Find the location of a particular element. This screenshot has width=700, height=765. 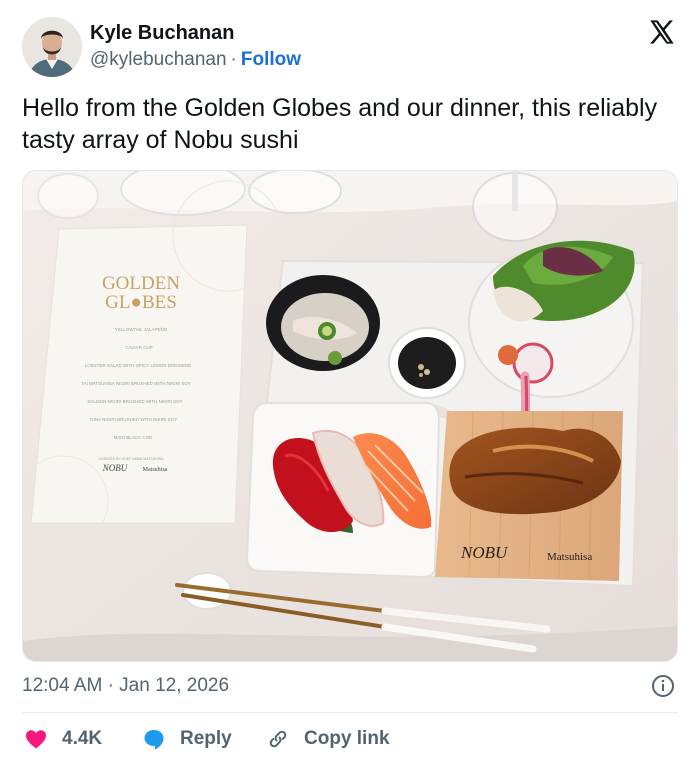

reply-button: Reply is located at coordinates (187, 739).